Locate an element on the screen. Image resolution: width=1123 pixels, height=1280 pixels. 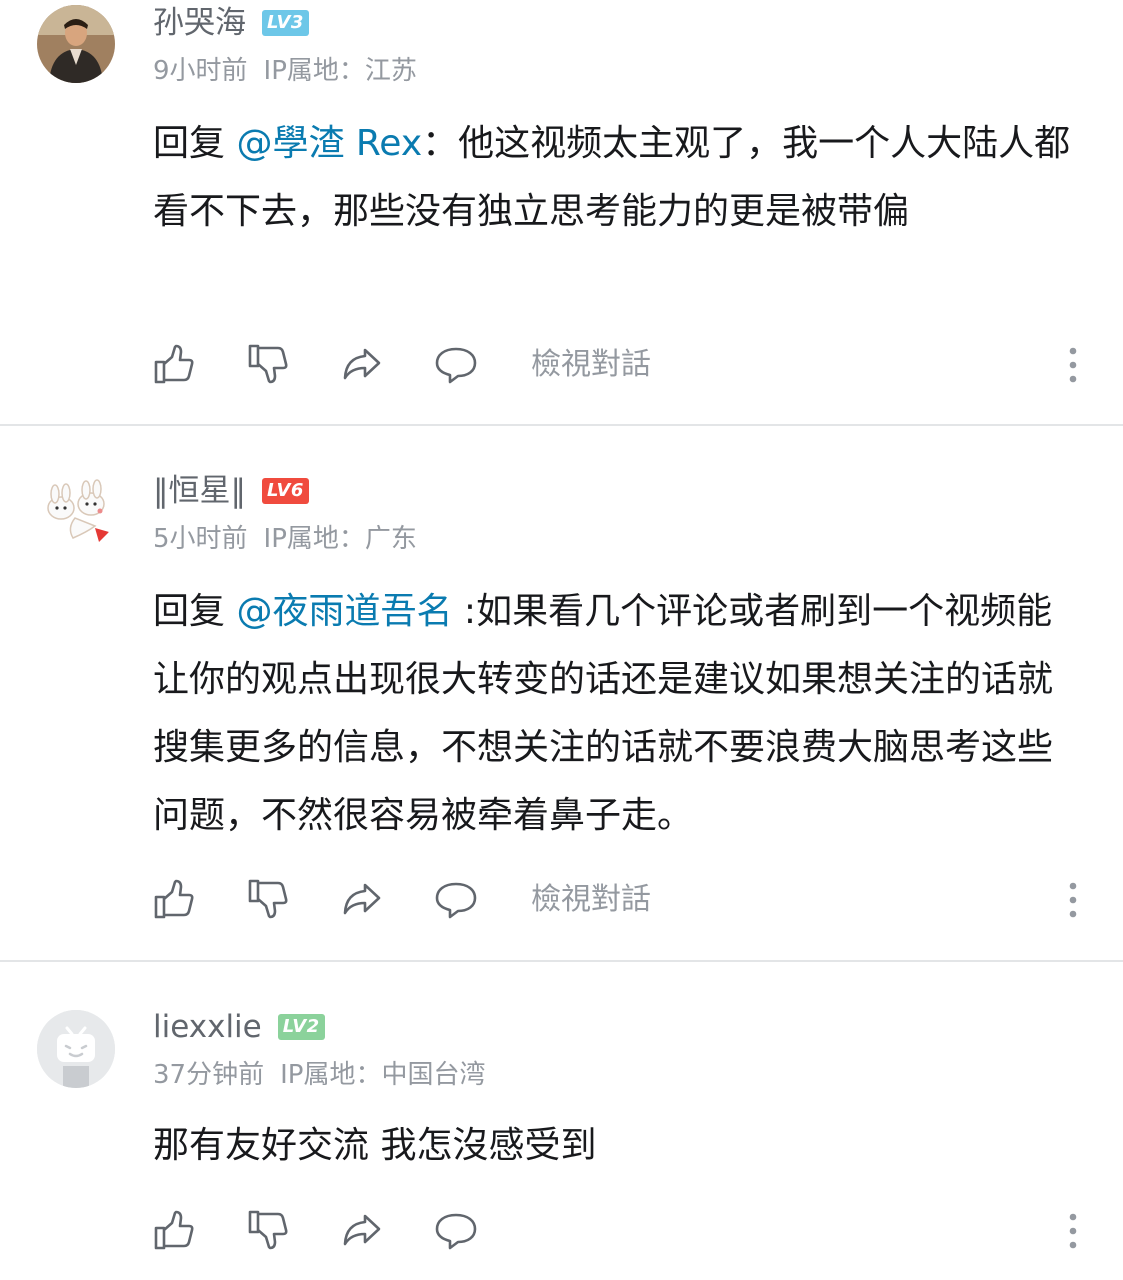
comment-body: 那有友好交流 我怎沒感受到 is located at coordinates (375, 1145).